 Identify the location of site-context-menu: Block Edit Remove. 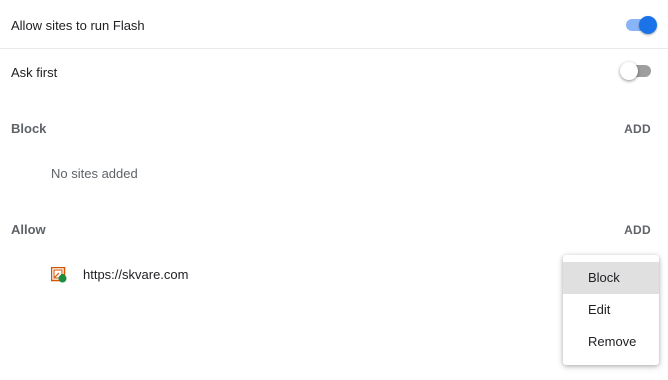
(611, 310).